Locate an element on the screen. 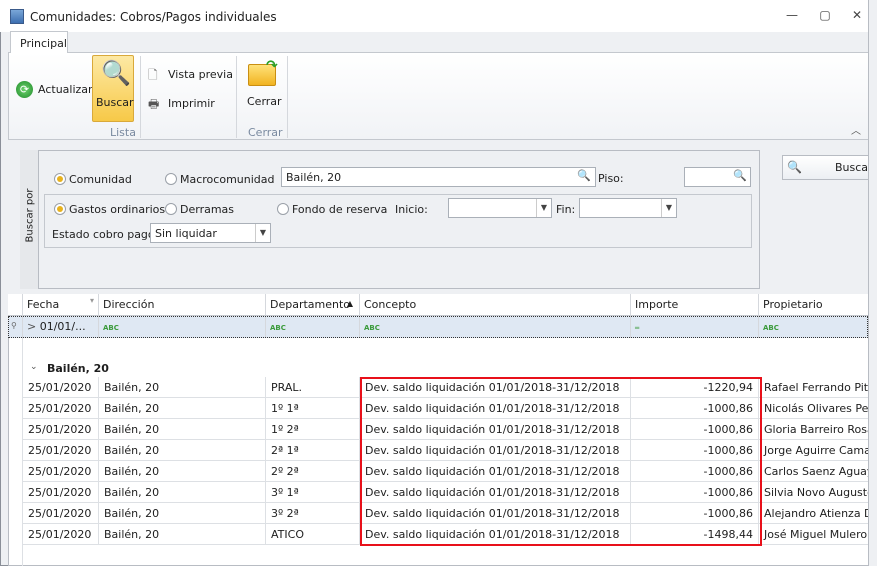 The image size is (877, 566). chevron-down-icon: ⌄ is located at coordinates (34, 367).